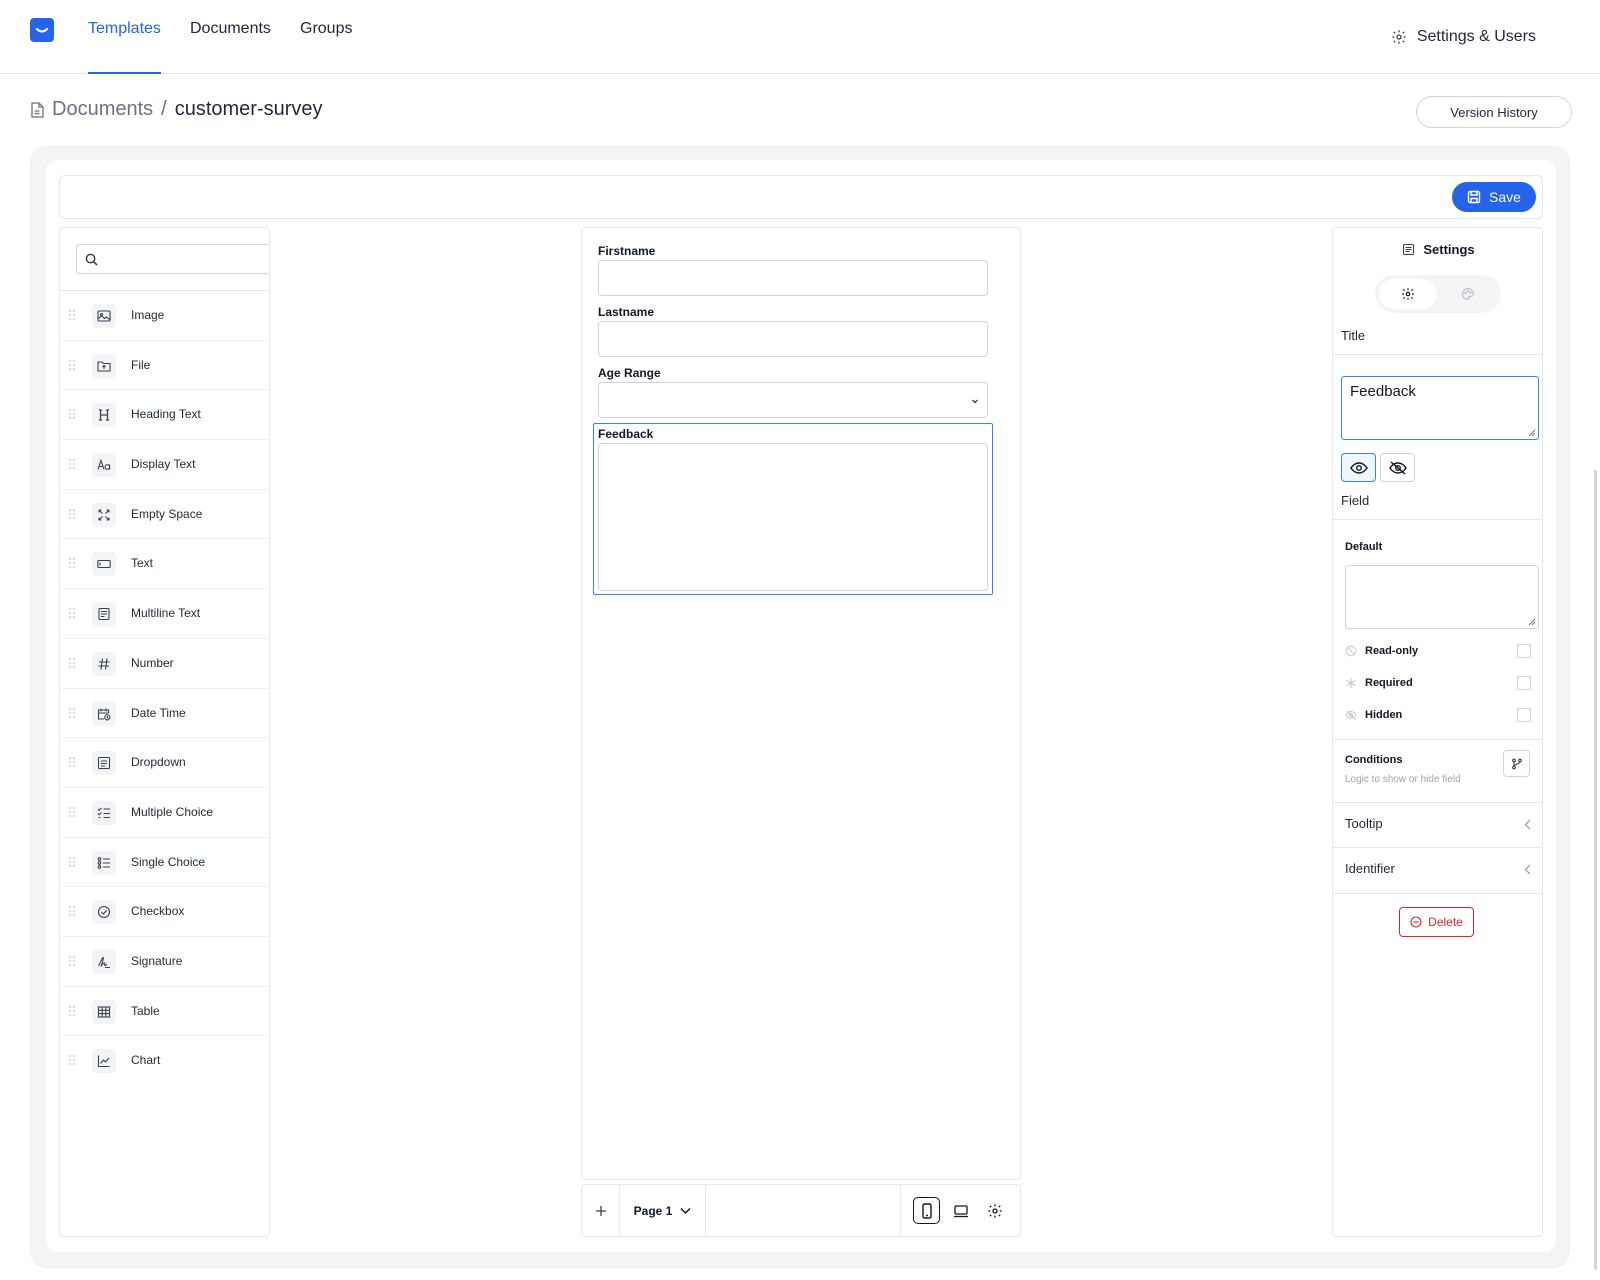  I want to click on tooltip-accordion: Tooltip, so click(1438, 823).